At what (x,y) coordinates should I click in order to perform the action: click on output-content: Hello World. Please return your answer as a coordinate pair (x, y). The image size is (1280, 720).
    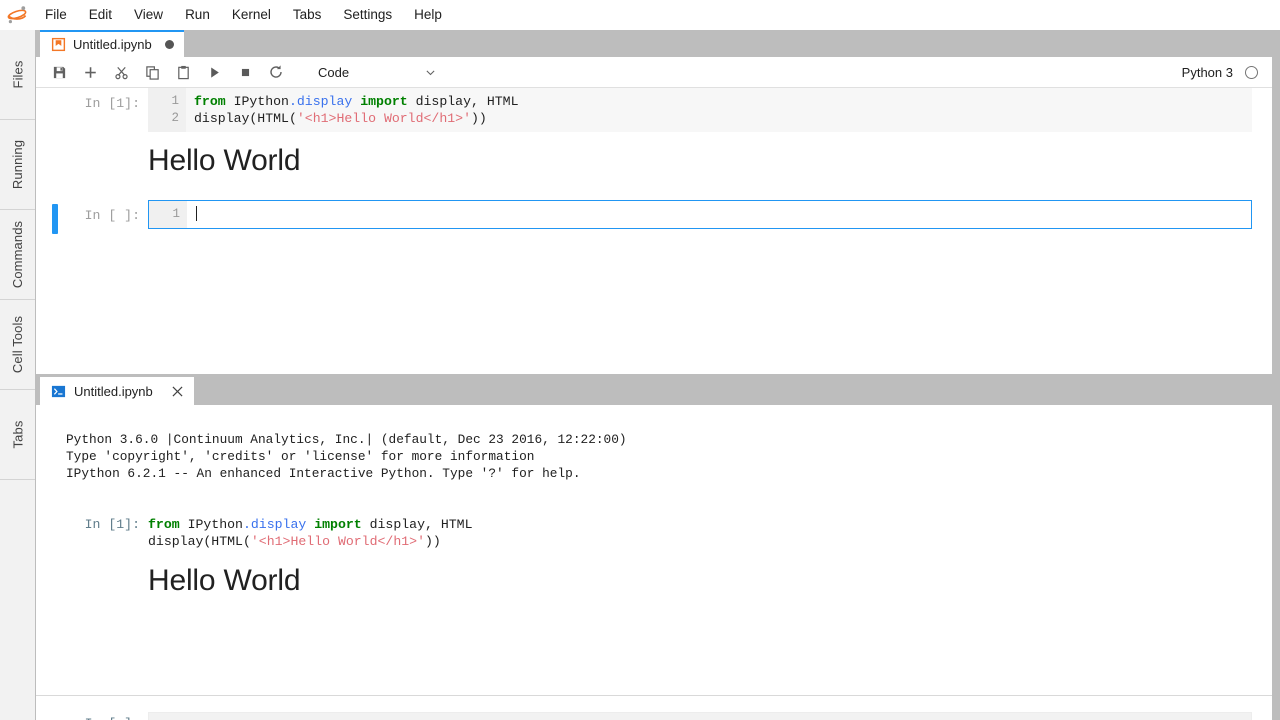
    Looking at the image, I should click on (710, 159).